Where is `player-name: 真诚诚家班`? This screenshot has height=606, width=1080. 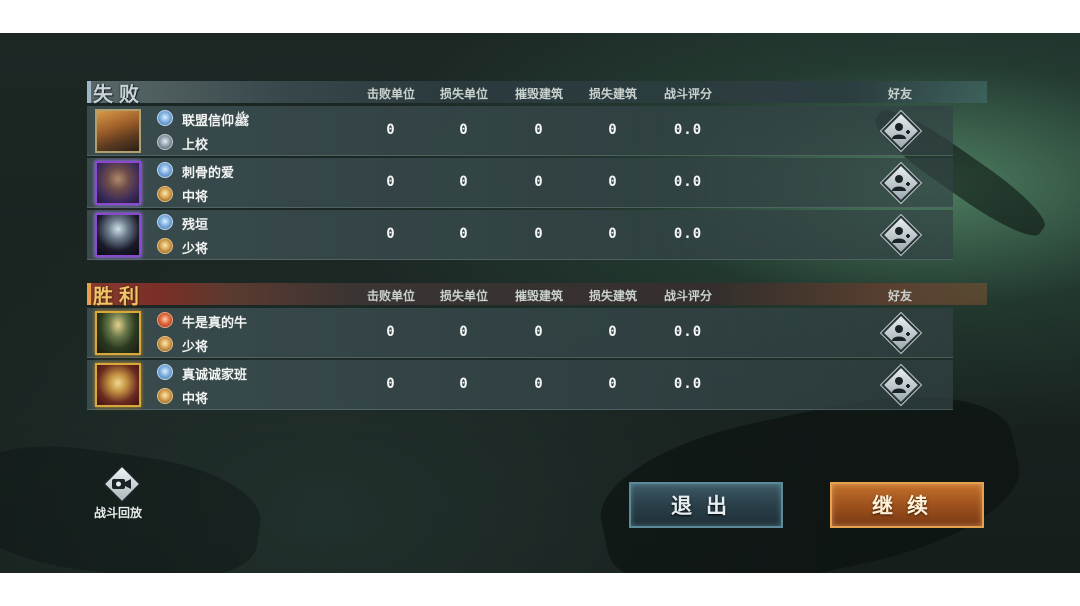 player-name: 真诚诚家班 is located at coordinates (215, 375).